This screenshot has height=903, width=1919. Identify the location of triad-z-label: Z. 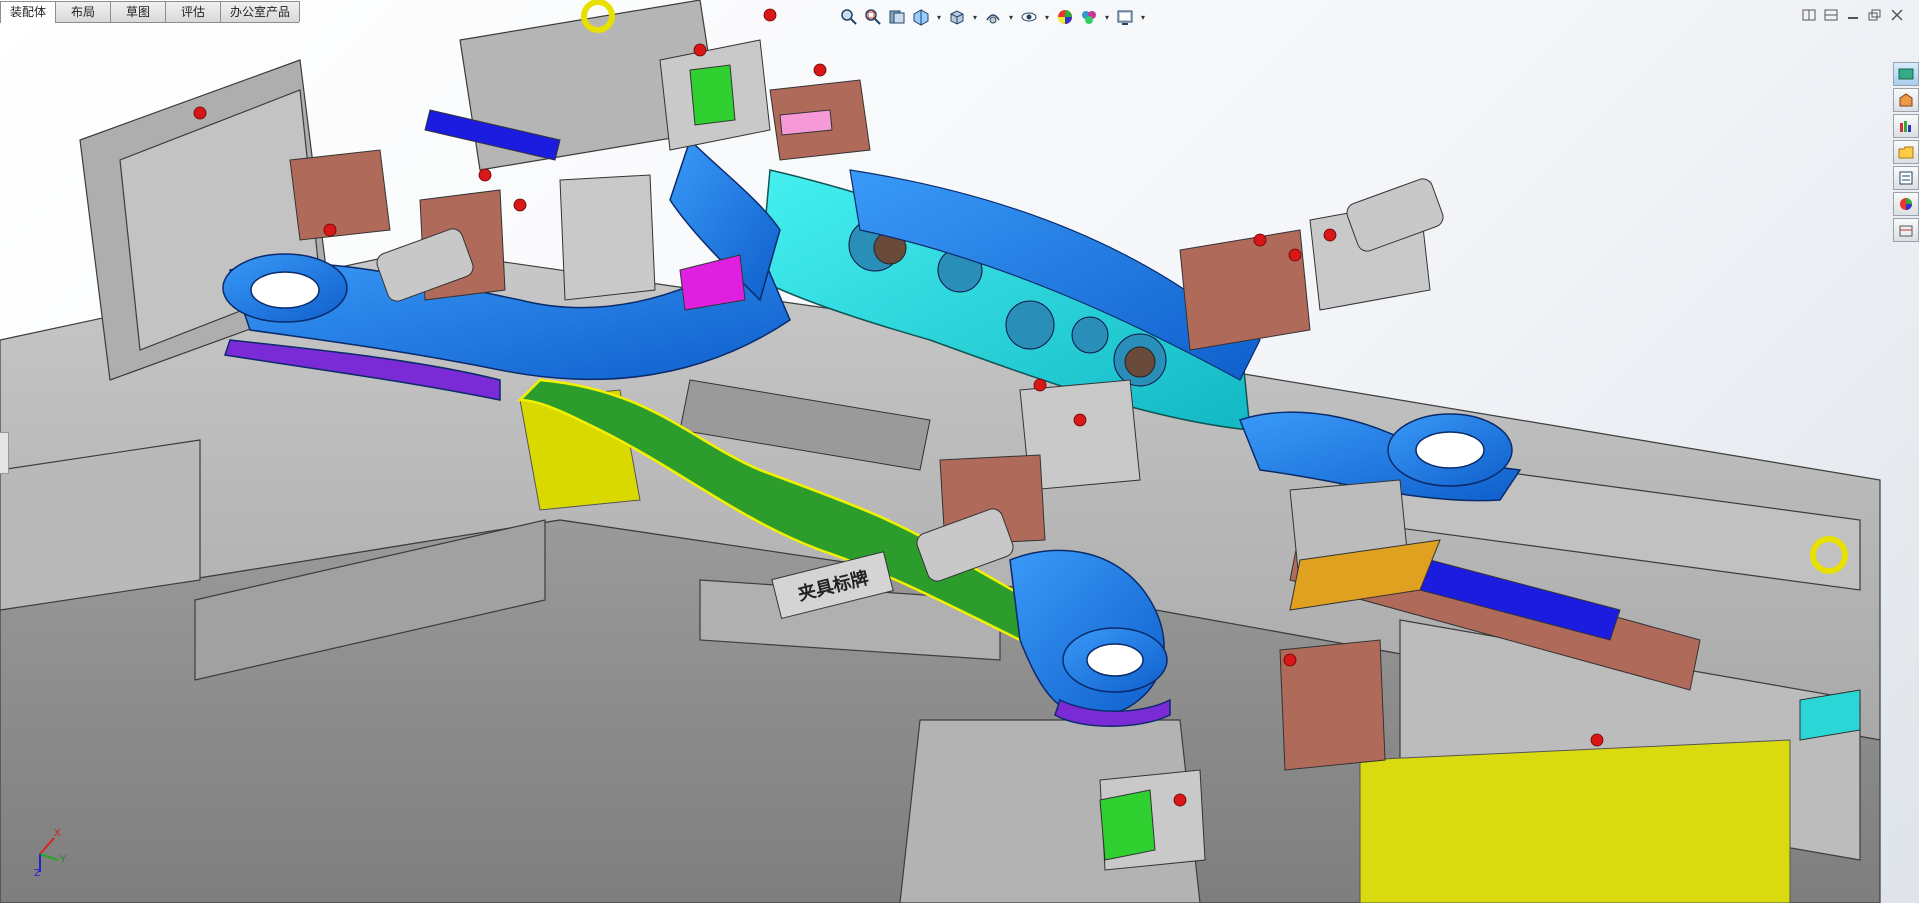
(37, 873).